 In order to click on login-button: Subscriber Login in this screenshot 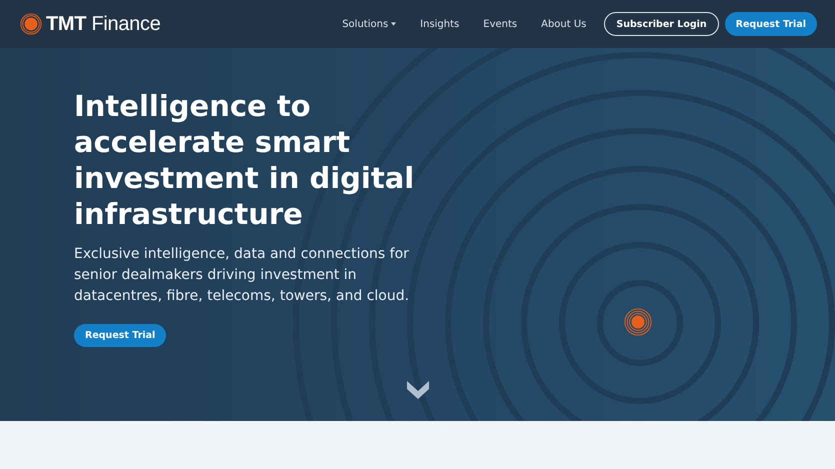, I will do `click(661, 24)`.